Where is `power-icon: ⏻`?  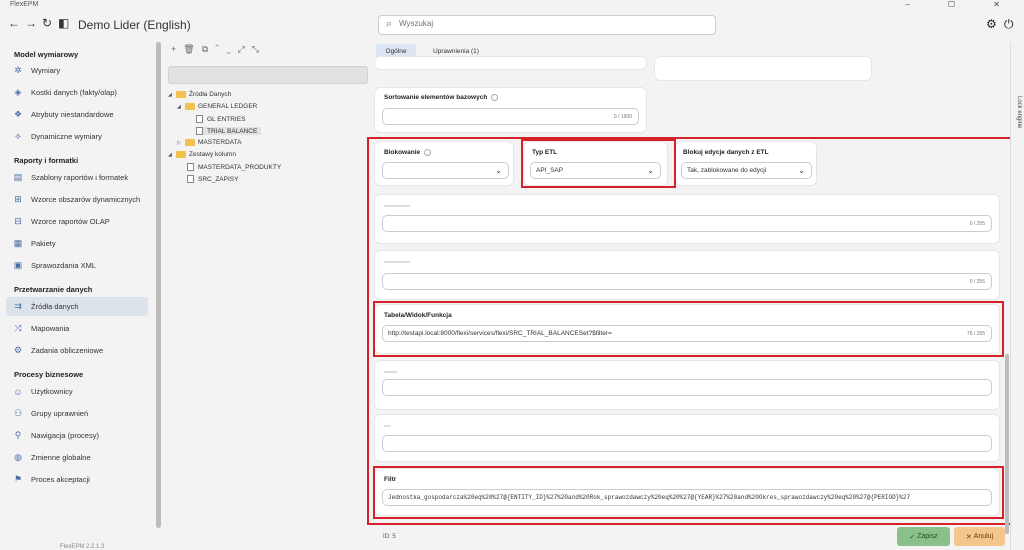
power-icon: ⏻ is located at coordinates (1009, 24).